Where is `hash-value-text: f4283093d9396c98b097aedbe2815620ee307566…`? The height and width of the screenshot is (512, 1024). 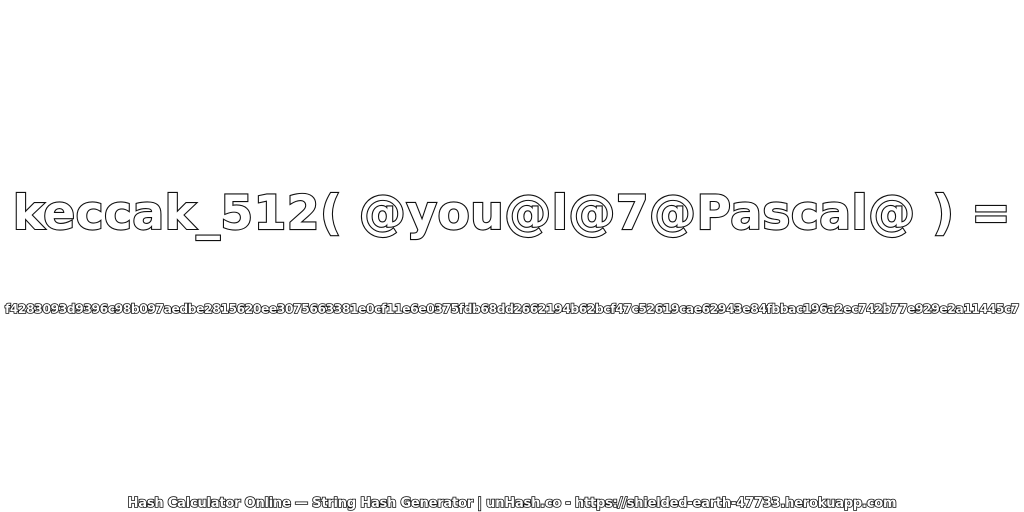
hash-value-text: f4283093d9396c98b097aedbe2815620ee307566… is located at coordinates (512, 309).